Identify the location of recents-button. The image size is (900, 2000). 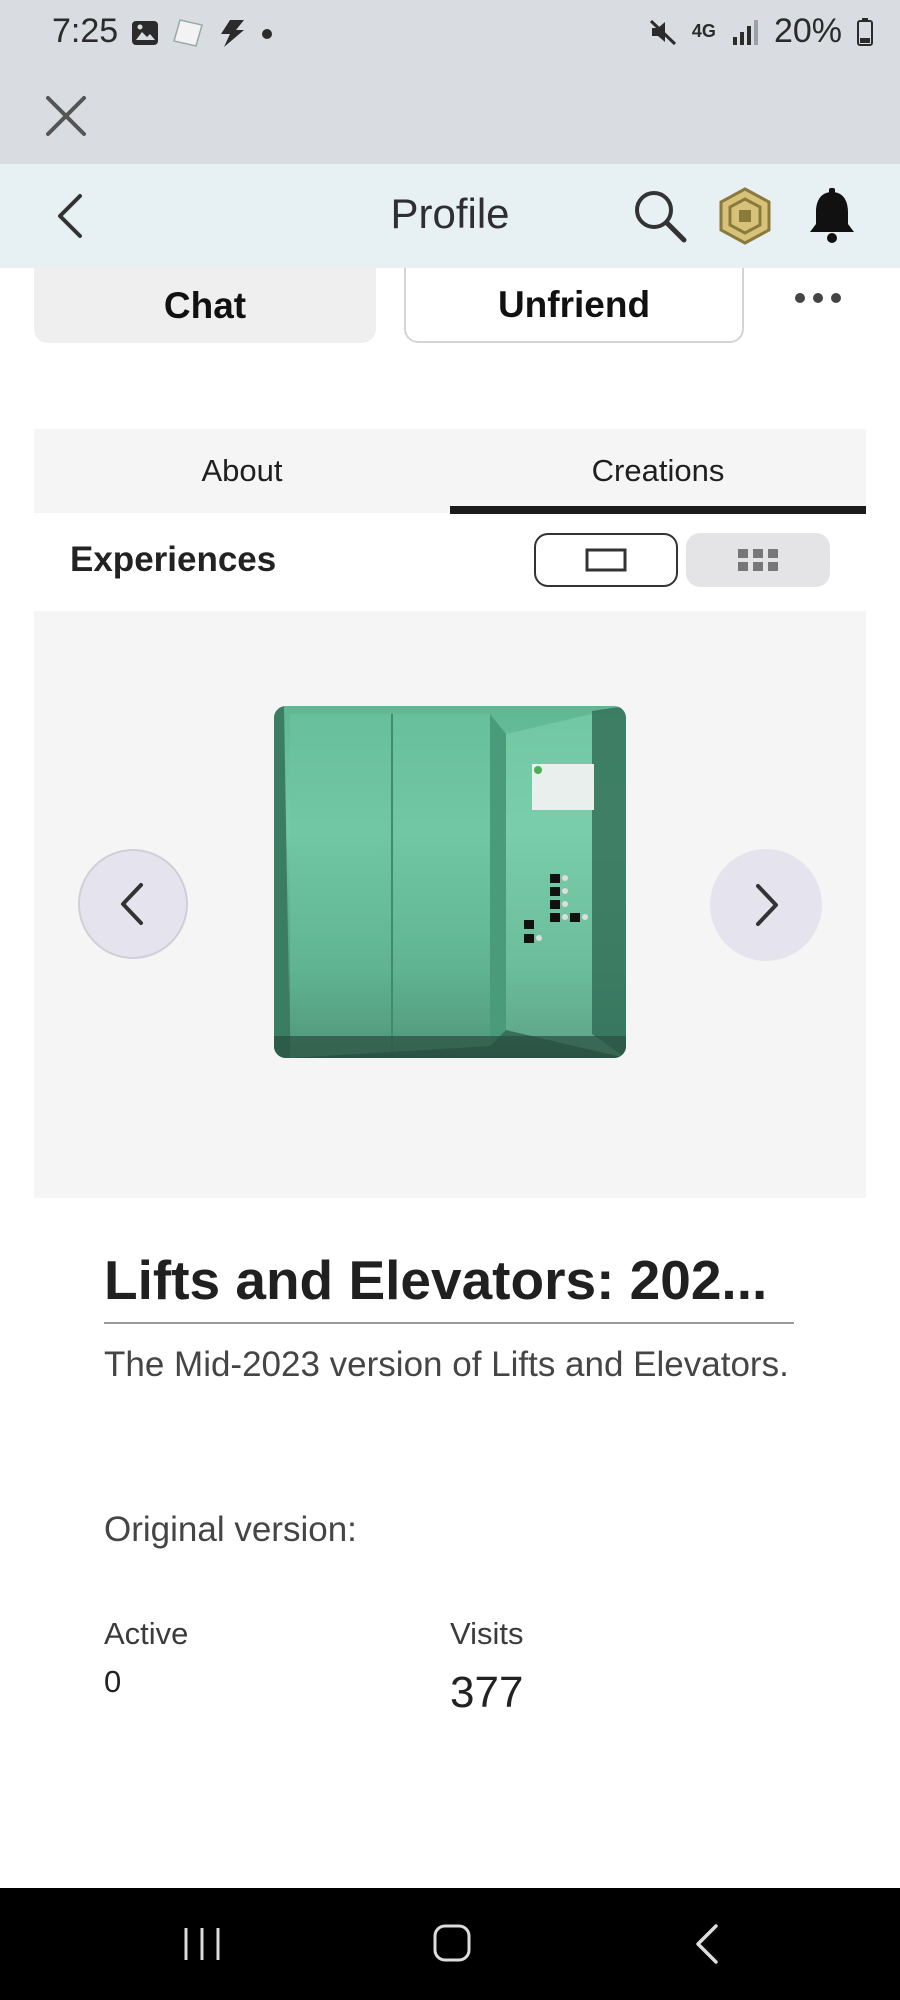
(202, 1944).